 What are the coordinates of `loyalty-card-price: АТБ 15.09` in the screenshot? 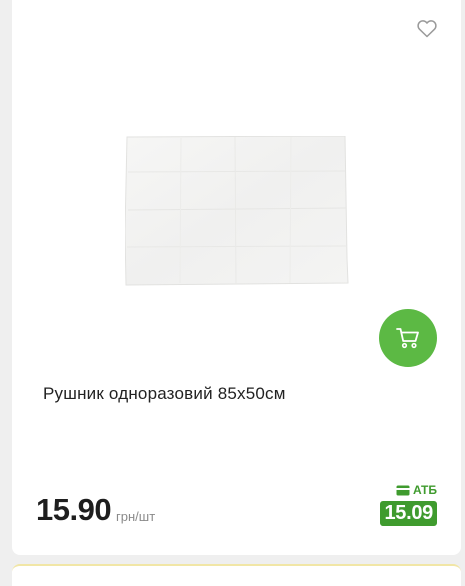 It's located at (406, 504).